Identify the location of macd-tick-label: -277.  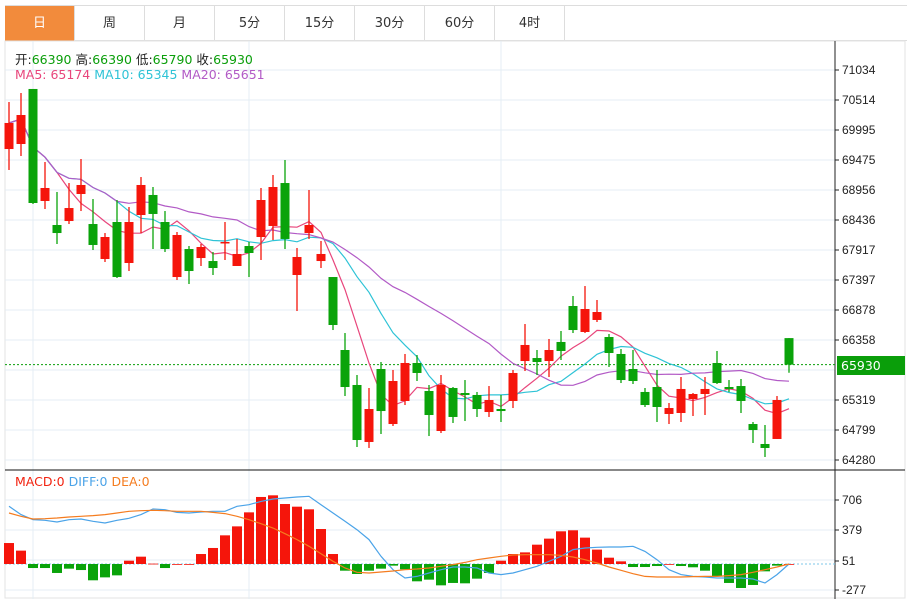
(854, 590).